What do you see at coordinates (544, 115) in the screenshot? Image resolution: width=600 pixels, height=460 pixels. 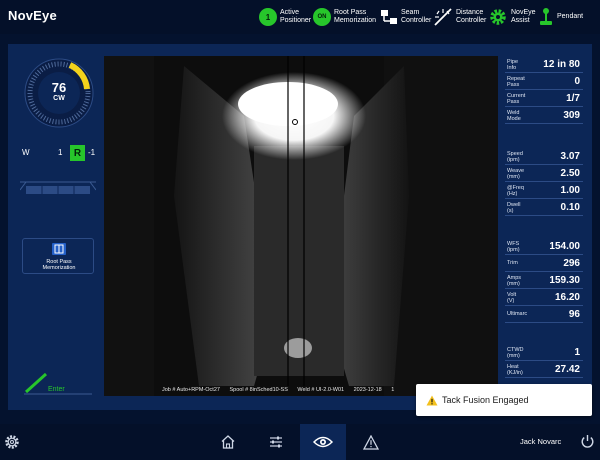 I see `data-row: Weld Mode 309` at bounding box center [544, 115].